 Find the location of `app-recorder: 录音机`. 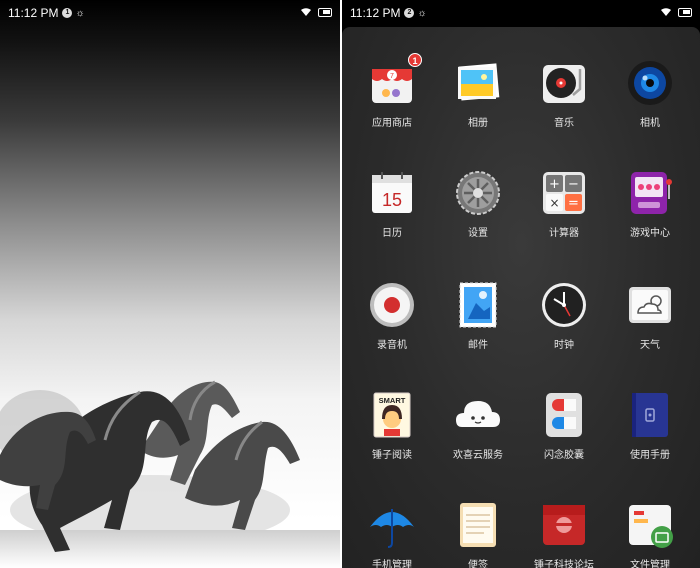

app-recorder: 录音机 is located at coordinates (392, 316).